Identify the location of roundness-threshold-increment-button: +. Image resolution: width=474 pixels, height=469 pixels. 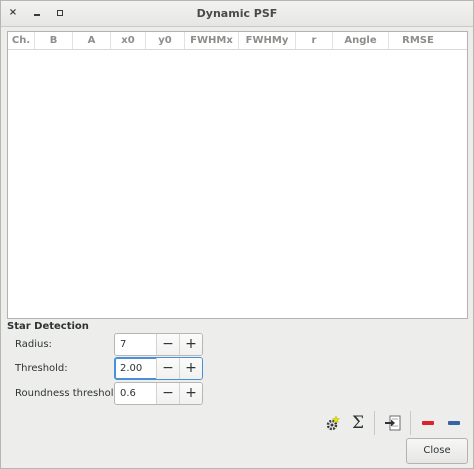
(190, 393).